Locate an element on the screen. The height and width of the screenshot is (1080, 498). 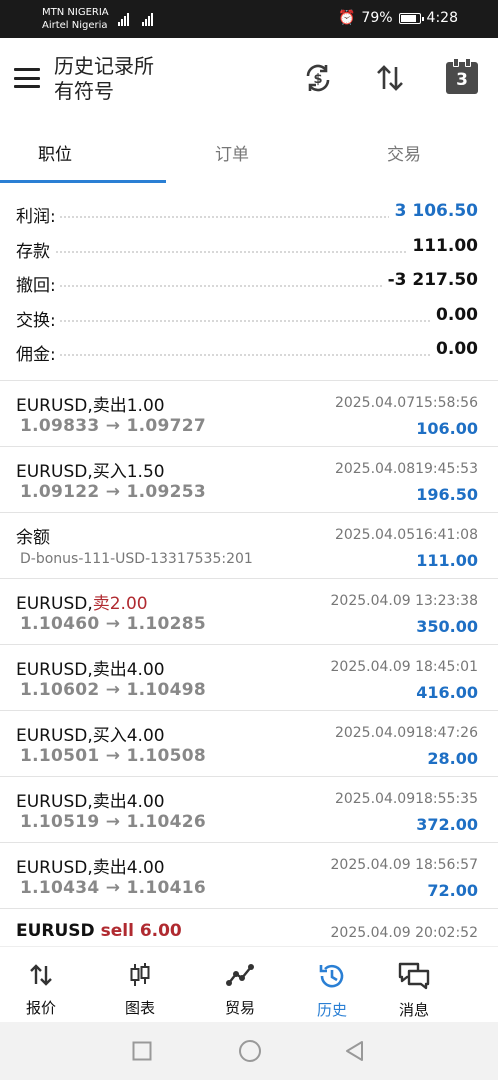
deal-profit: 28.00 is located at coordinates (452, 758).